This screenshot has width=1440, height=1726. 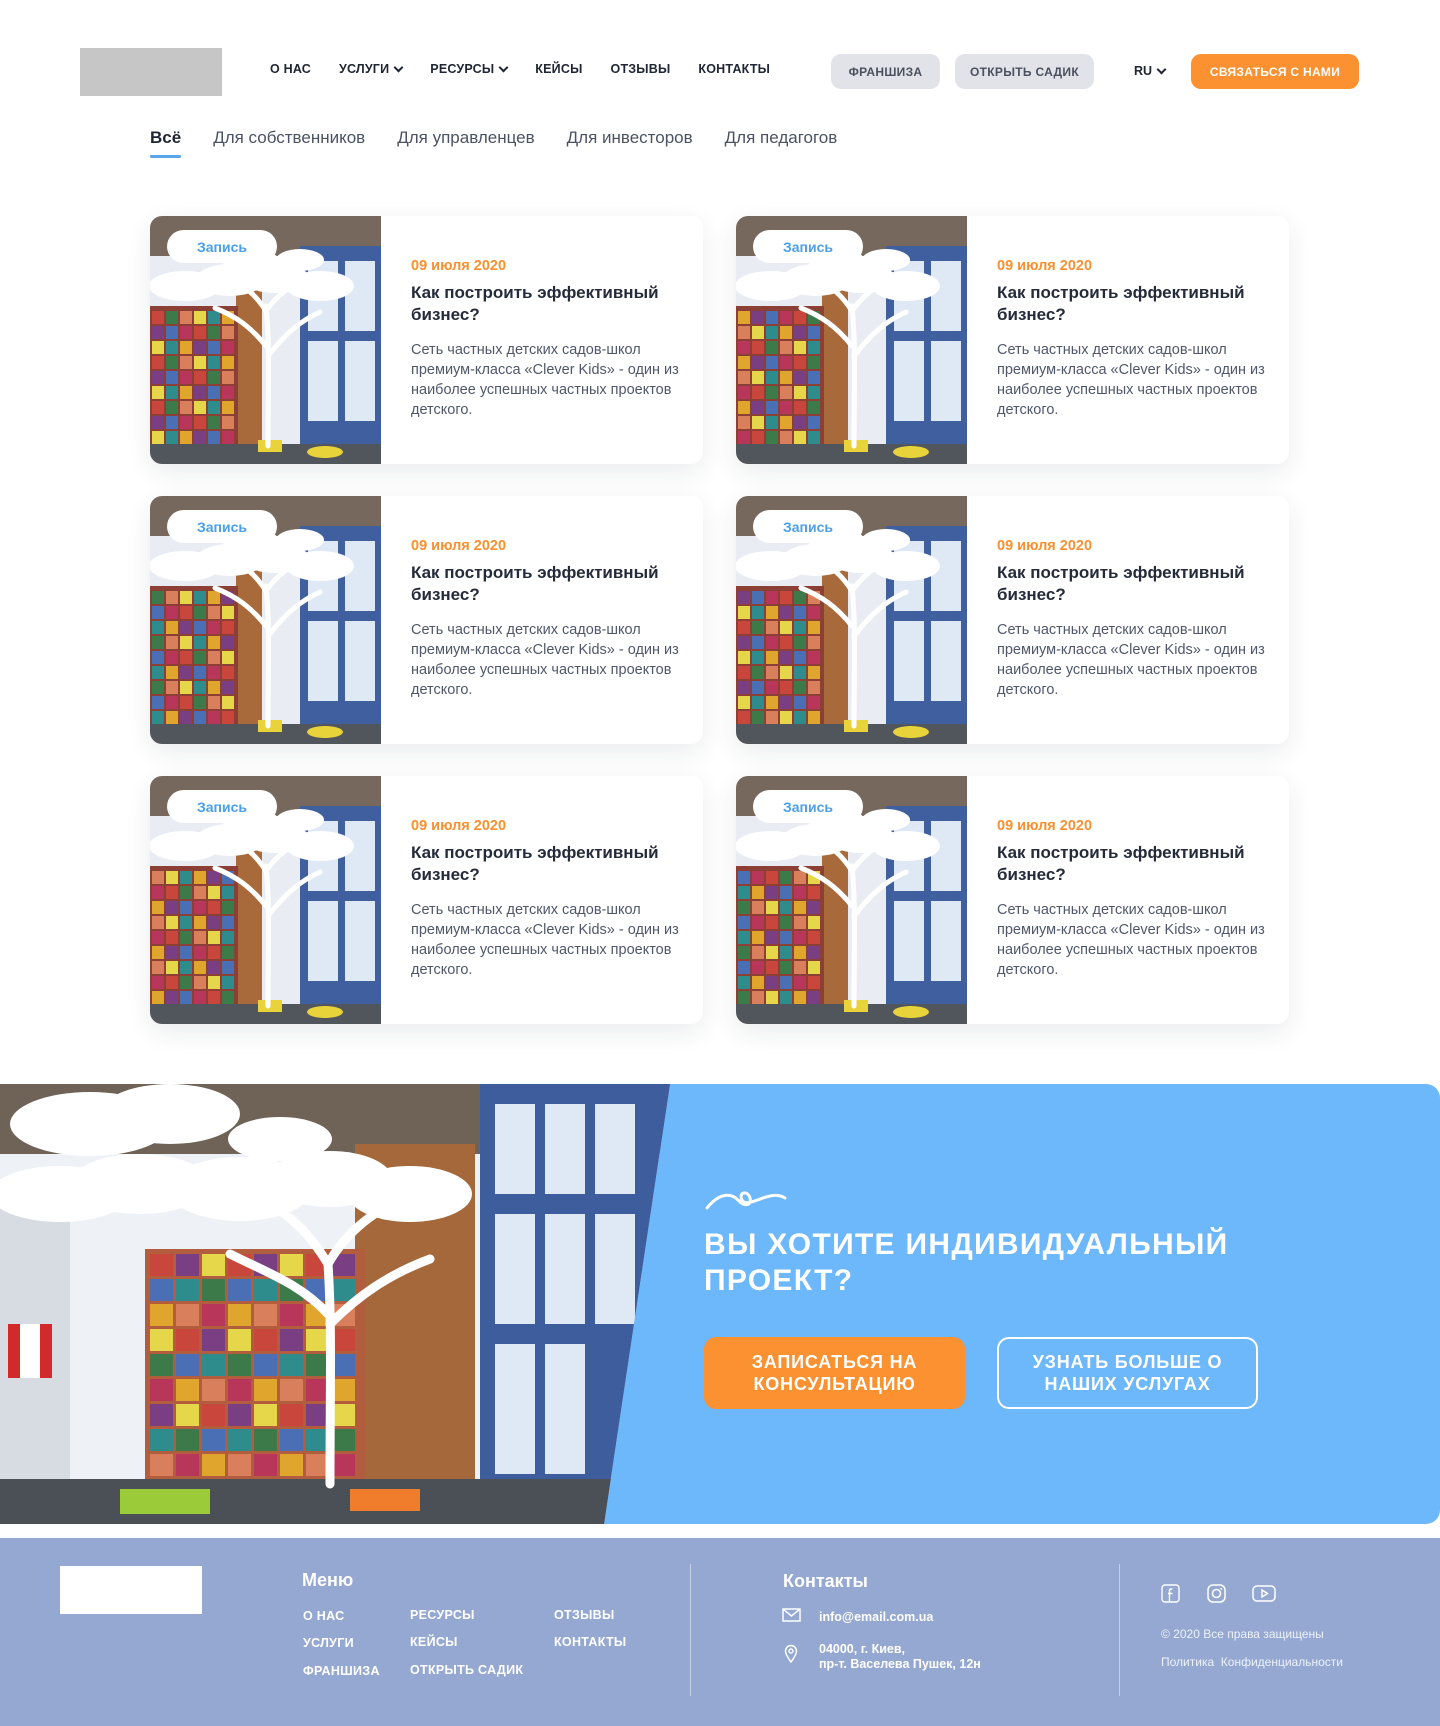 What do you see at coordinates (590, 1642) in the screenshot?
I see `footer-link-contacts: КОНТАКТЫ` at bounding box center [590, 1642].